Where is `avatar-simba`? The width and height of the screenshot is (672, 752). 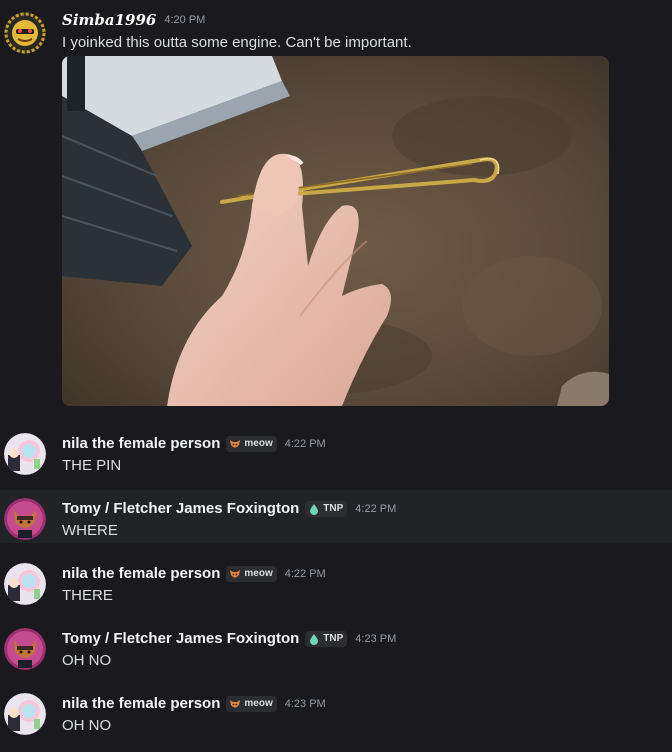
avatar-simba is located at coordinates (25, 33).